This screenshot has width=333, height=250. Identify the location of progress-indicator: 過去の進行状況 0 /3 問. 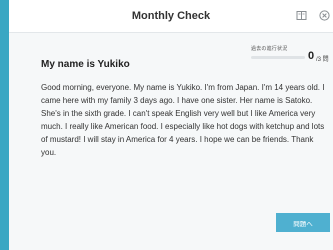
(288, 56).